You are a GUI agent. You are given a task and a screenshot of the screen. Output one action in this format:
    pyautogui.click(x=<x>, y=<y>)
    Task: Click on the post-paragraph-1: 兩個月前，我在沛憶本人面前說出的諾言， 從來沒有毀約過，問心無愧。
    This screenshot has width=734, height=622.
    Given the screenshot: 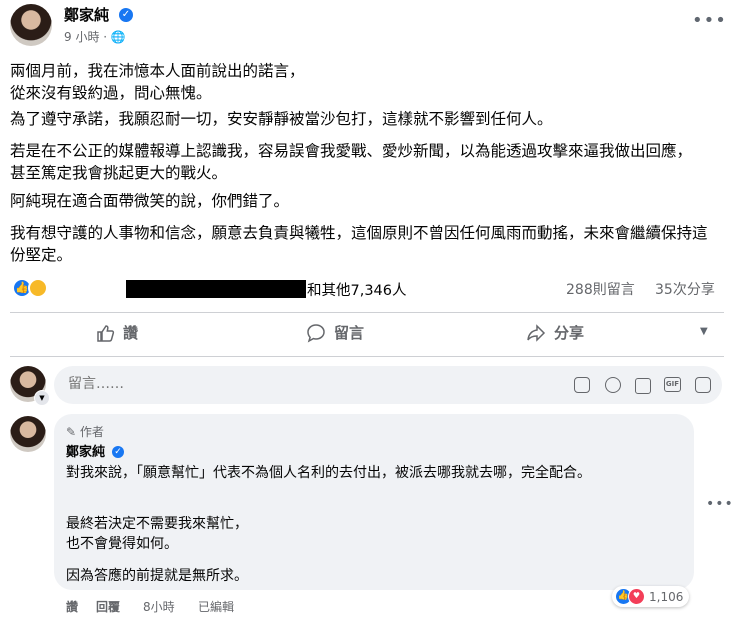 What is the action you would take?
    pyautogui.click(x=157, y=82)
    